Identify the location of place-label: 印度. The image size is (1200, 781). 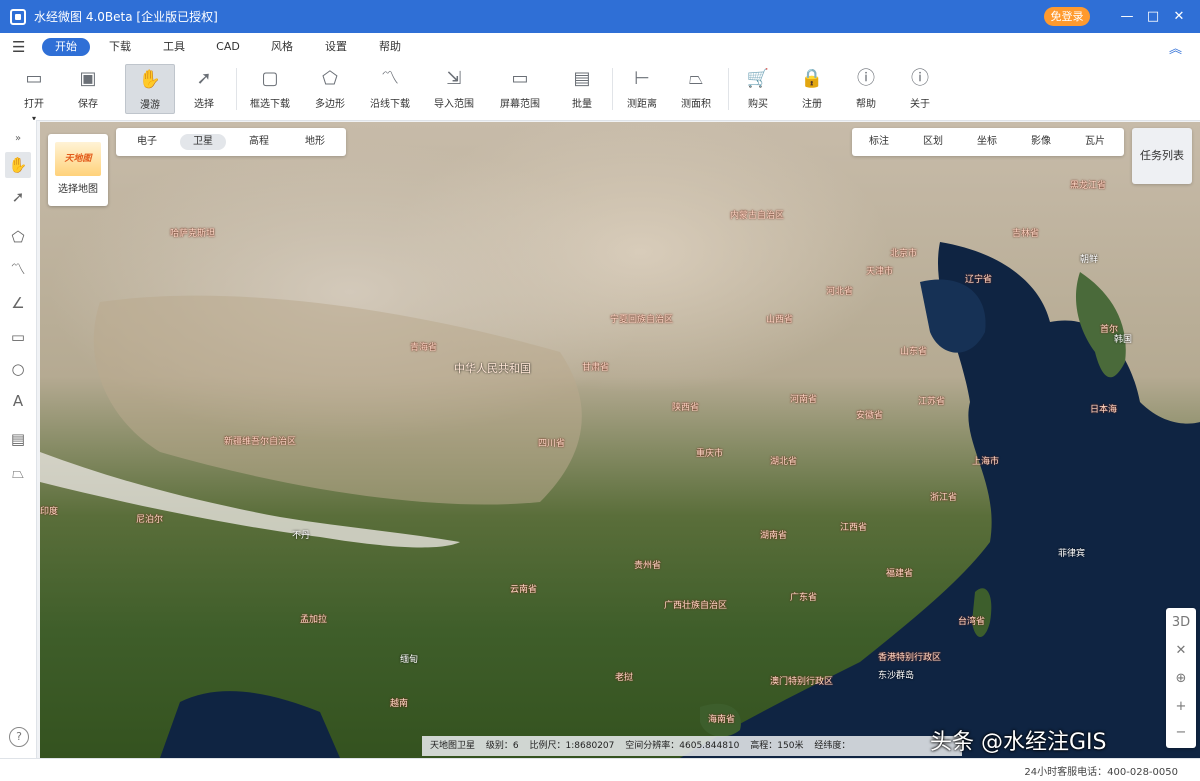
(49, 512).